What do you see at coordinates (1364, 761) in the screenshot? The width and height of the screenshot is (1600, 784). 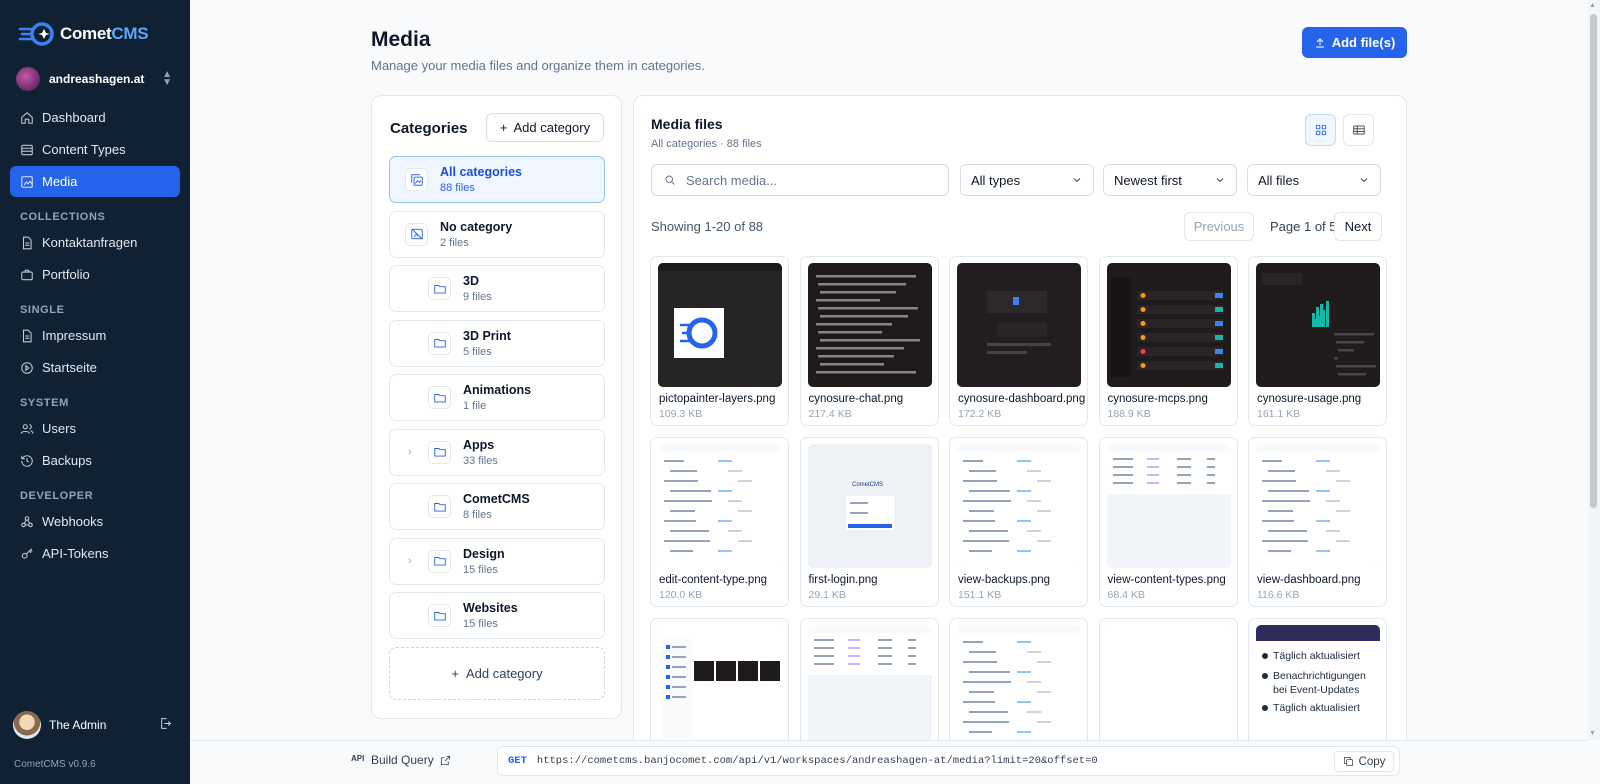 I see `copy-url-button: Copy` at bounding box center [1364, 761].